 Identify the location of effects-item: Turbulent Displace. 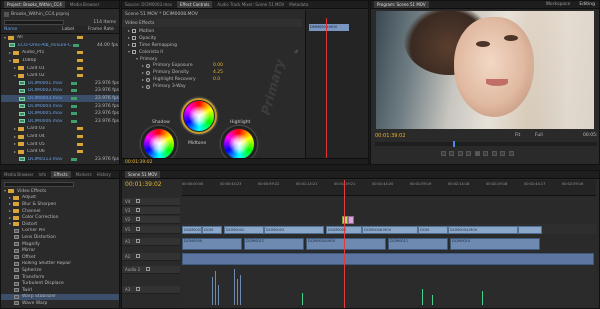
(60, 283).